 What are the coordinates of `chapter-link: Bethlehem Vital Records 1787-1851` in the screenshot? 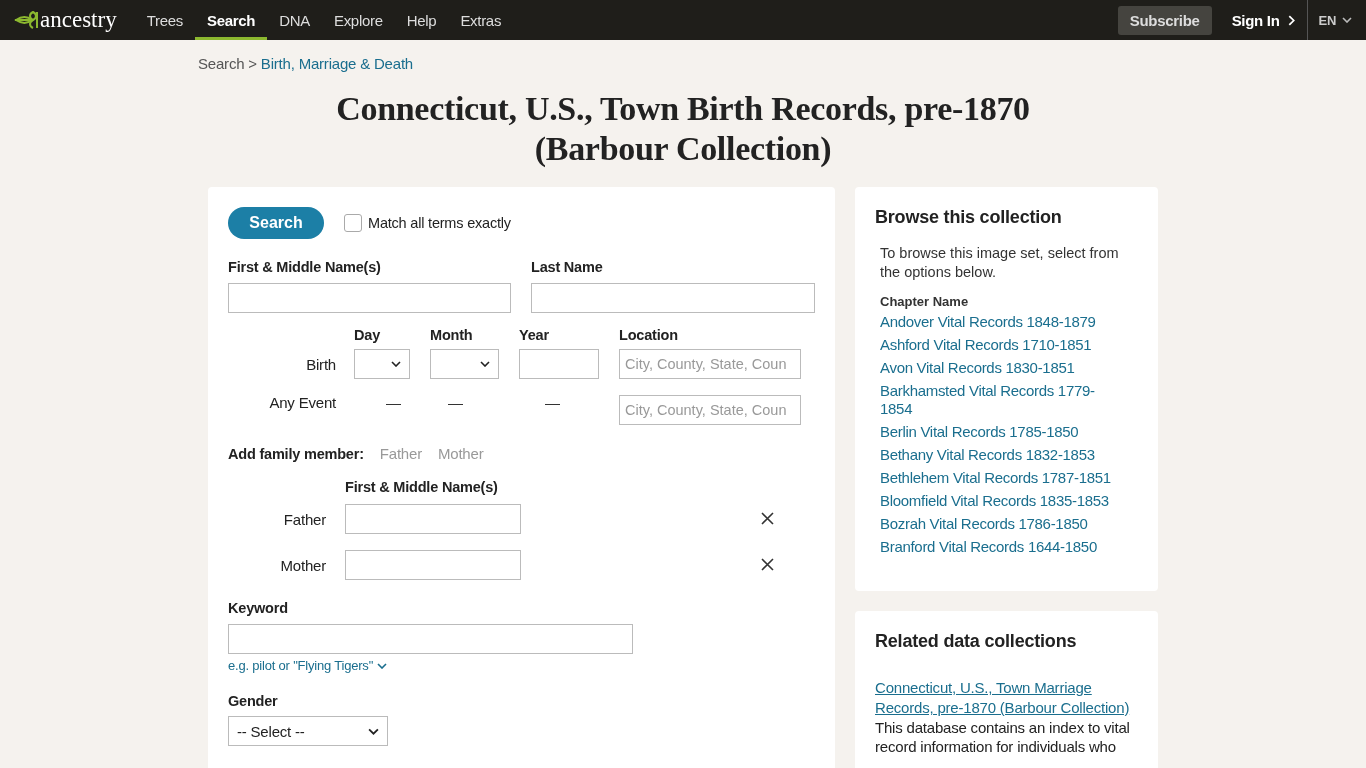 It's located at (998, 478).